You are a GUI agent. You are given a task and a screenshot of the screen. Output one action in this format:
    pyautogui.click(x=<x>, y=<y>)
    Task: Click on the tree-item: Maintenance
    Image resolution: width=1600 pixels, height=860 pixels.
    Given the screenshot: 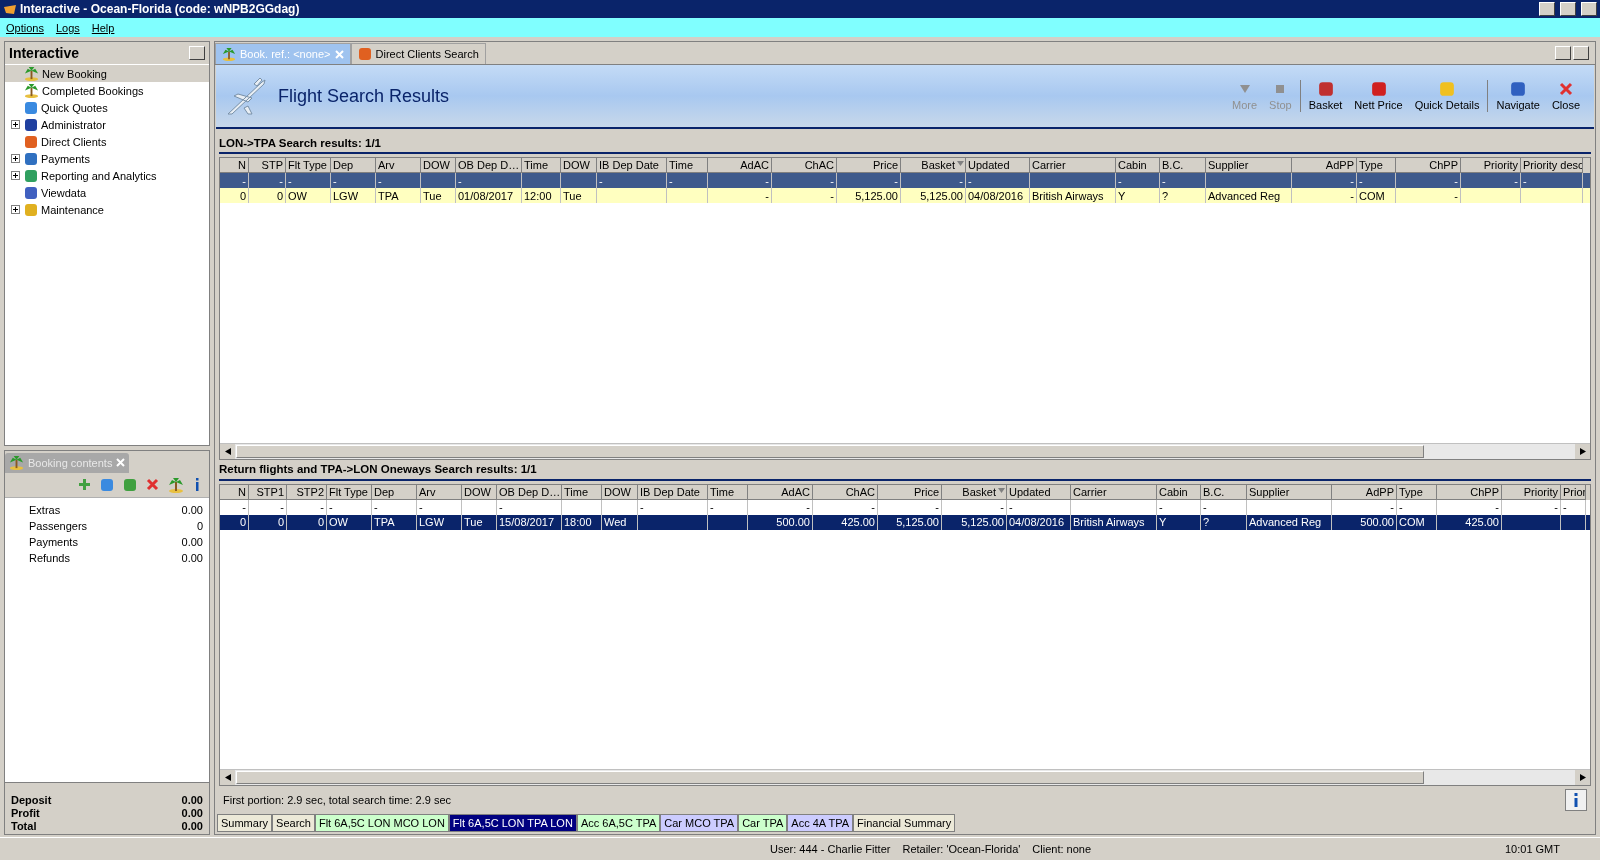 What is the action you would take?
    pyautogui.click(x=107, y=209)
    